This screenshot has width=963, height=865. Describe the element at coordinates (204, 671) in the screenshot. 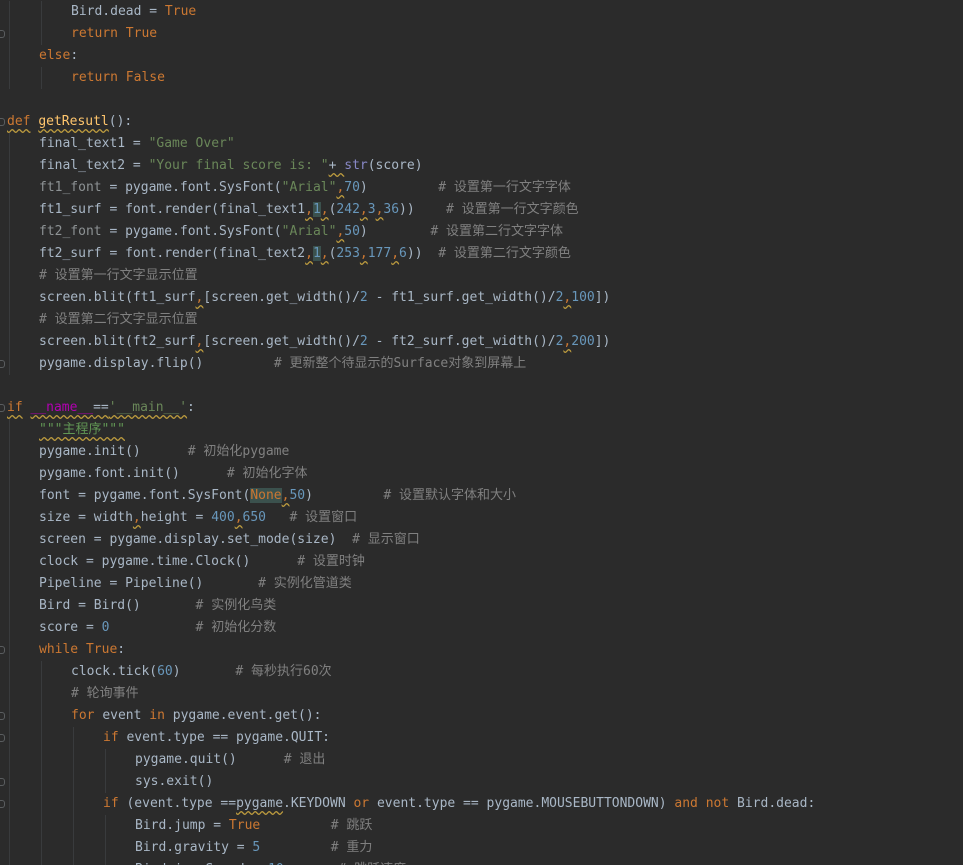

I see `code-token: )` at that location.